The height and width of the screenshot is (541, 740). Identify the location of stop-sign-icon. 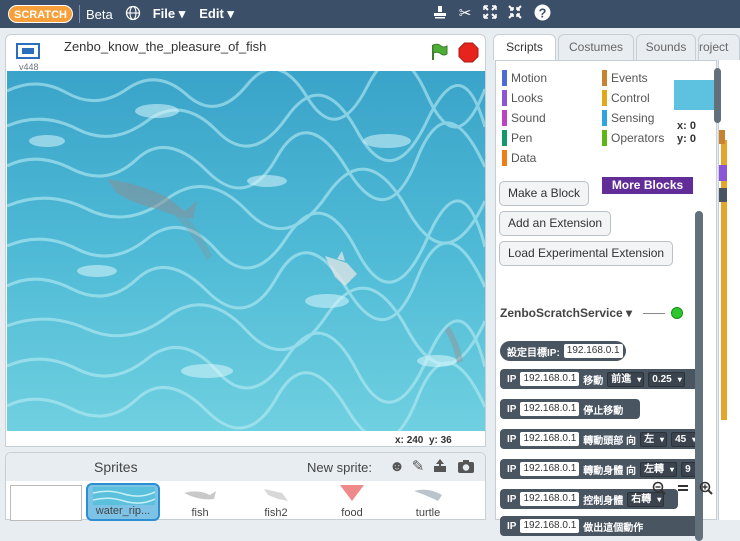
(468, 52).